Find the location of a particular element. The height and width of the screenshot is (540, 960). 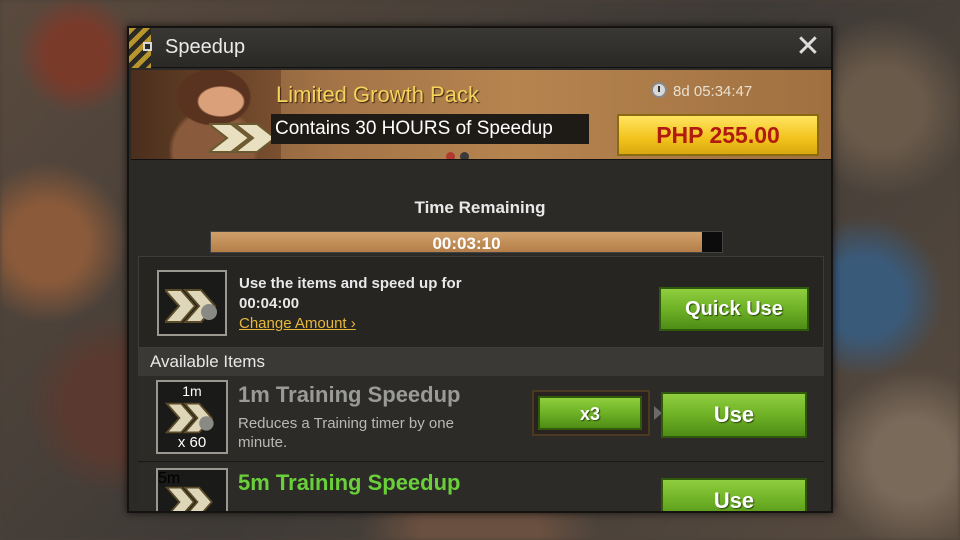

pack-timer: 8d 05:34:47 is located at coordinates (701, 91).